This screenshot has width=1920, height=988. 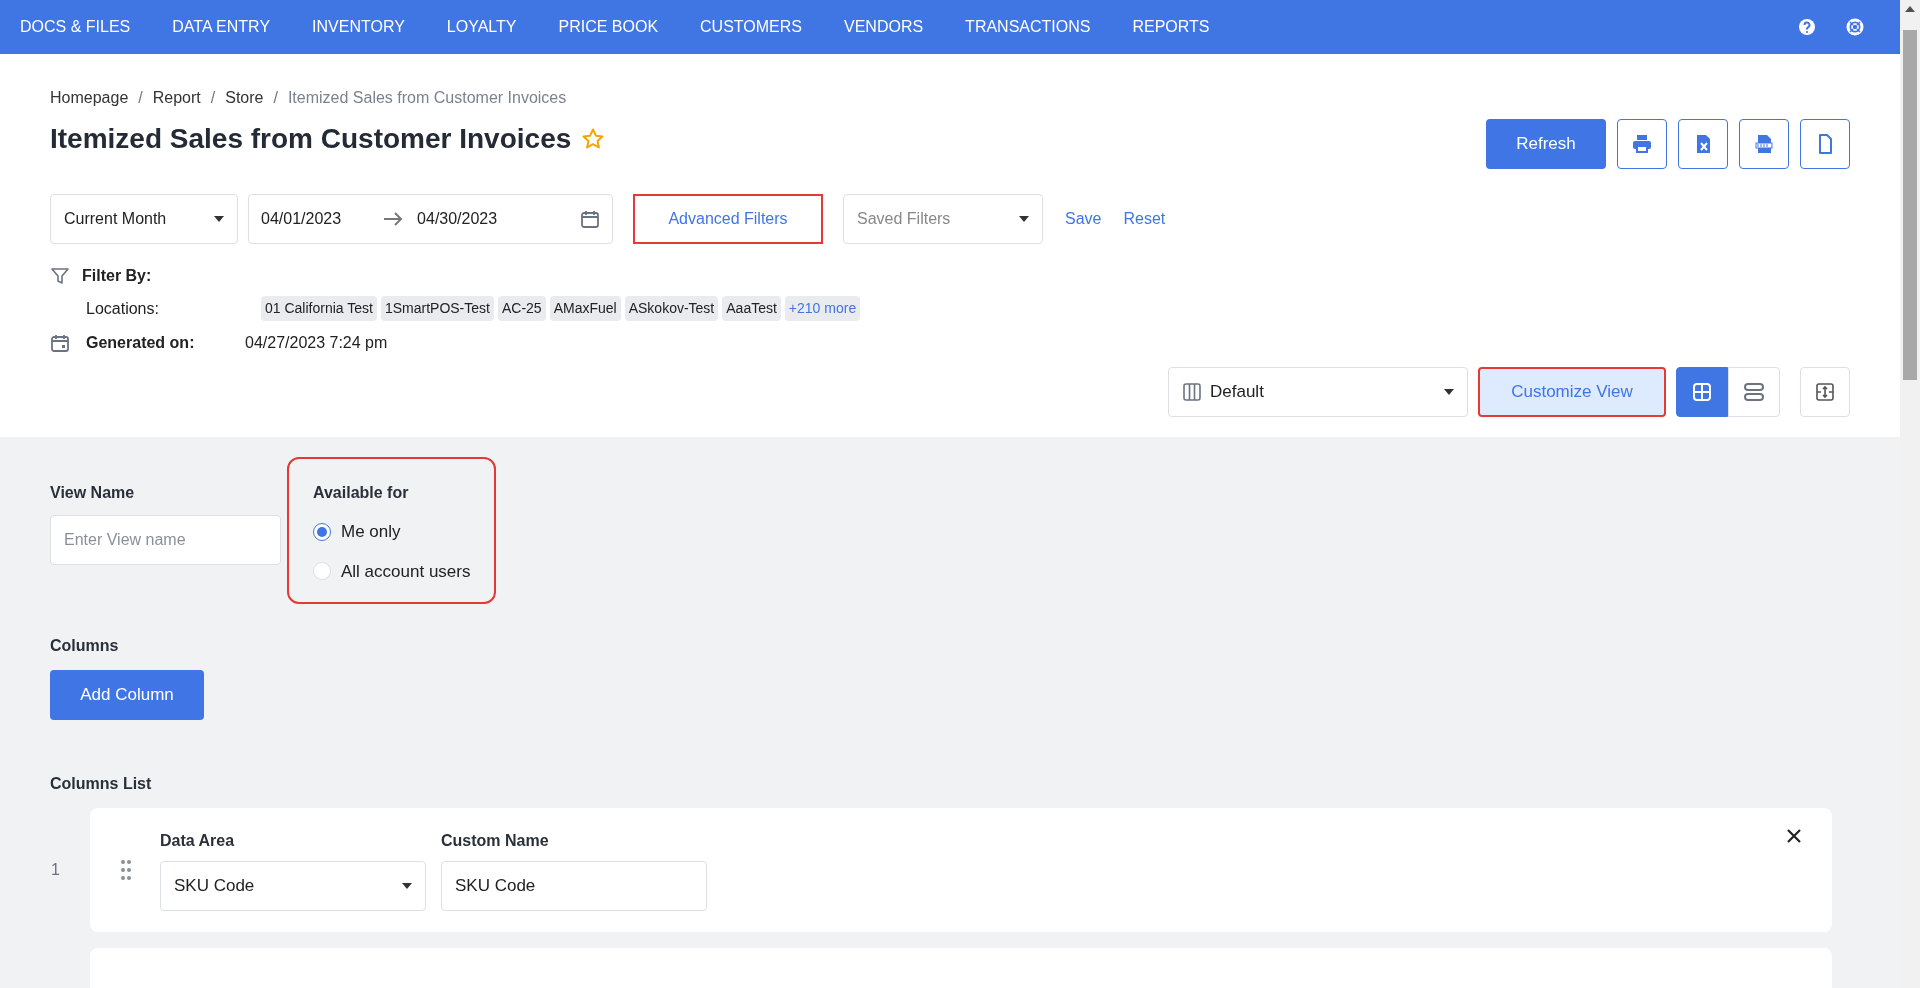 What do you see at coordinates (585, 308) in the screenshot?
I see `location-tag: AMaxFuel` at bounding box center [585, 308].